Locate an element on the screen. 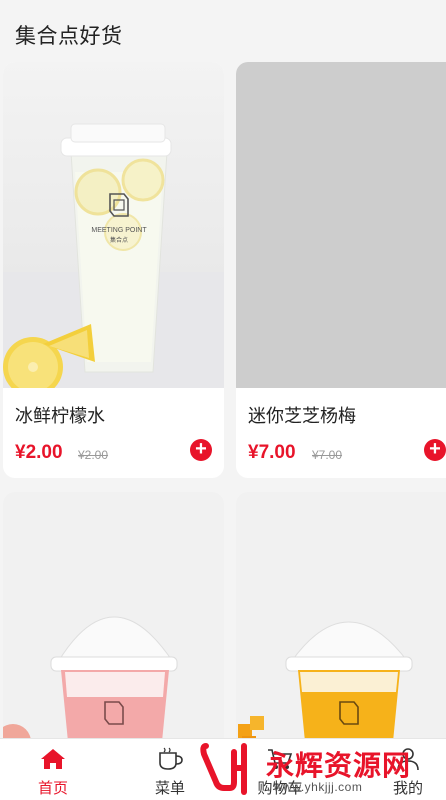 The image size is (446, 800). tab-label: 菜单 is located at coordinates (169, 788).